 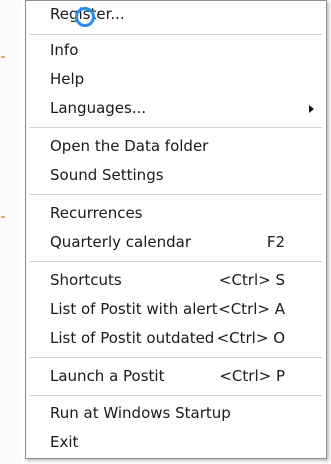 What do you see at coordinates (96, 213) in the screenshot?
I see `menu-item-label: Recurrences` at bounding box center [96, 213].